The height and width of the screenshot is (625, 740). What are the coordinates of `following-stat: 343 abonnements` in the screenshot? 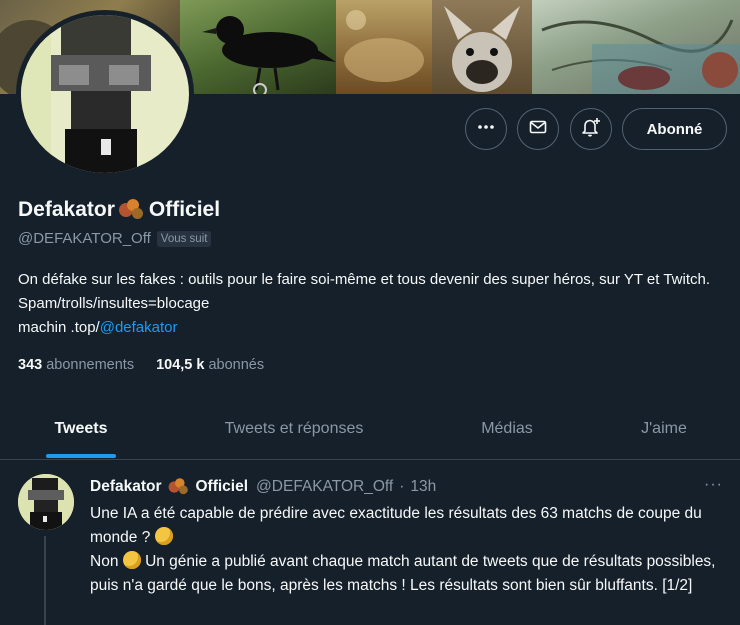 It's located at (76, 365).